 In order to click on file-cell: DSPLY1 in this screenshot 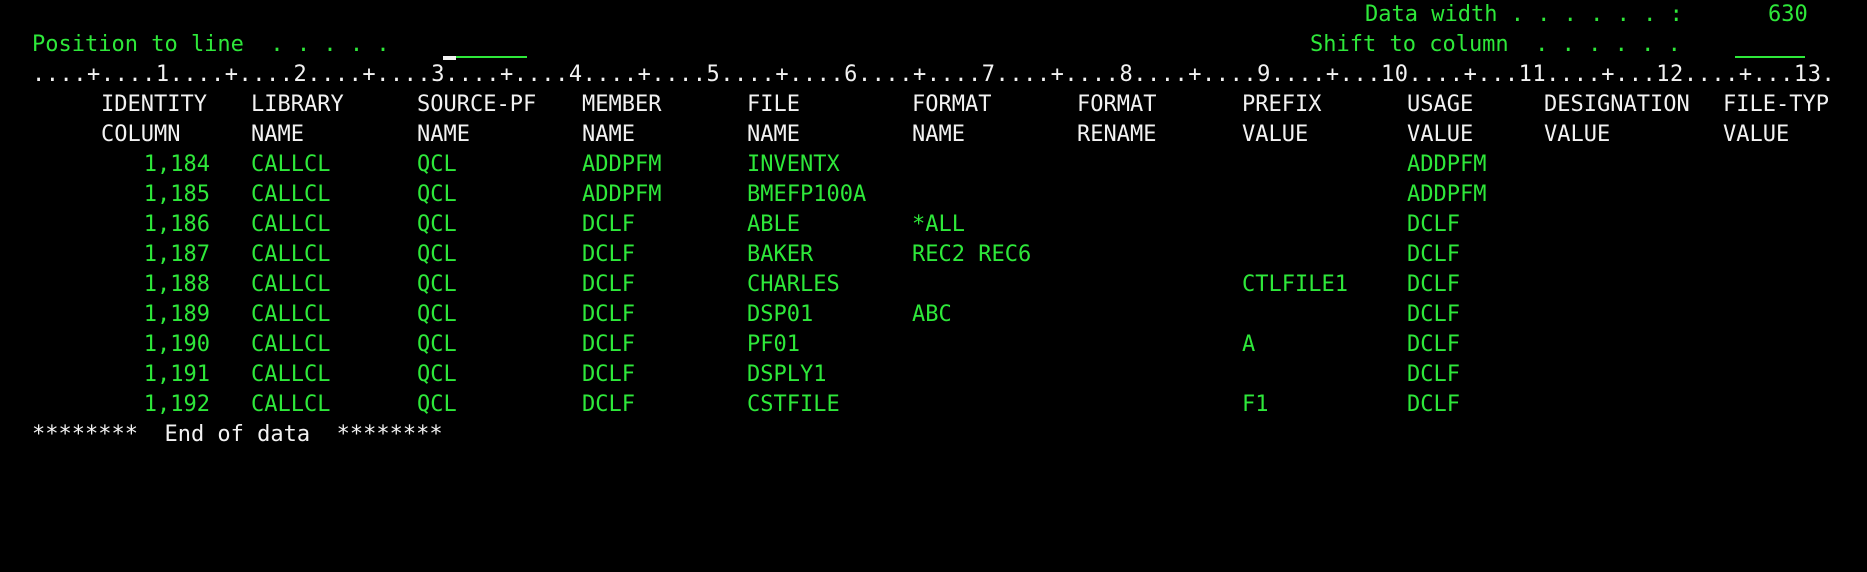, I will do `click(787, 374)`.